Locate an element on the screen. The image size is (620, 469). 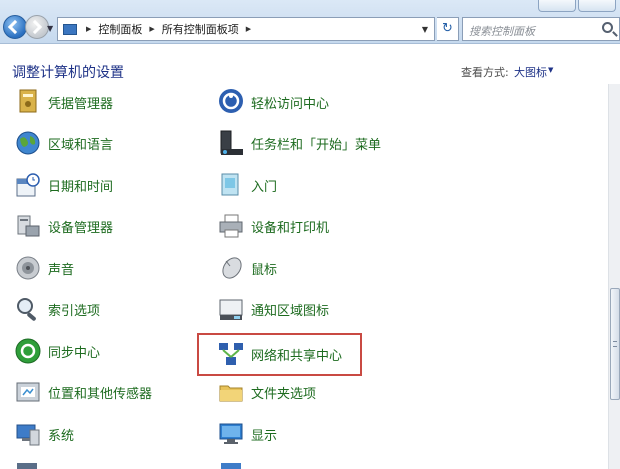
item-ease-of-access: 轻松访问中心 is located at coordinates (273, 102).